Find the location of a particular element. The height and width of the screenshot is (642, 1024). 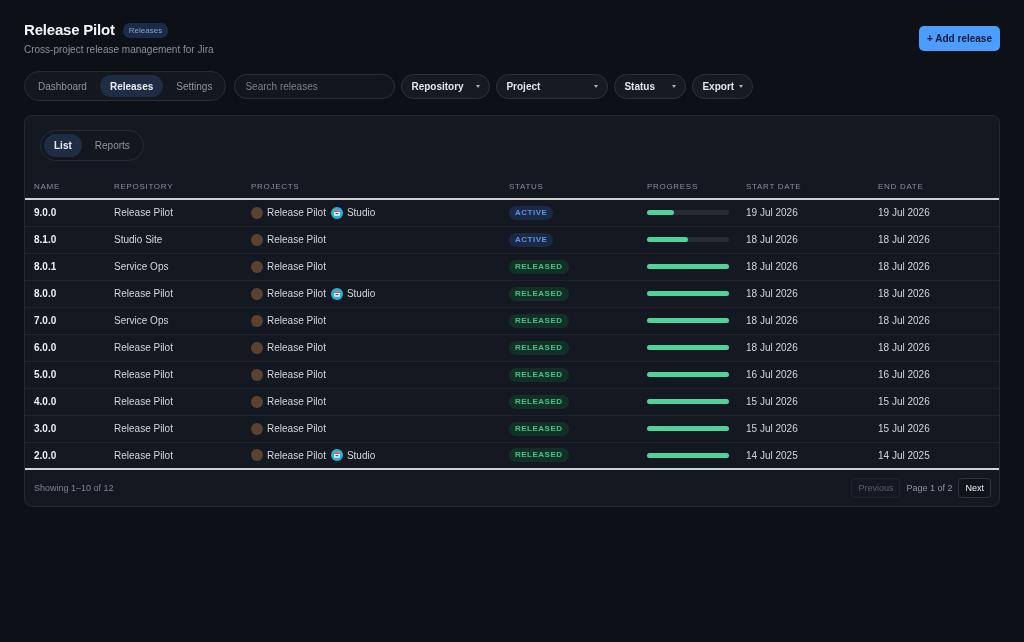

filter-dropdown: Export is located at coordinates (723, 86).